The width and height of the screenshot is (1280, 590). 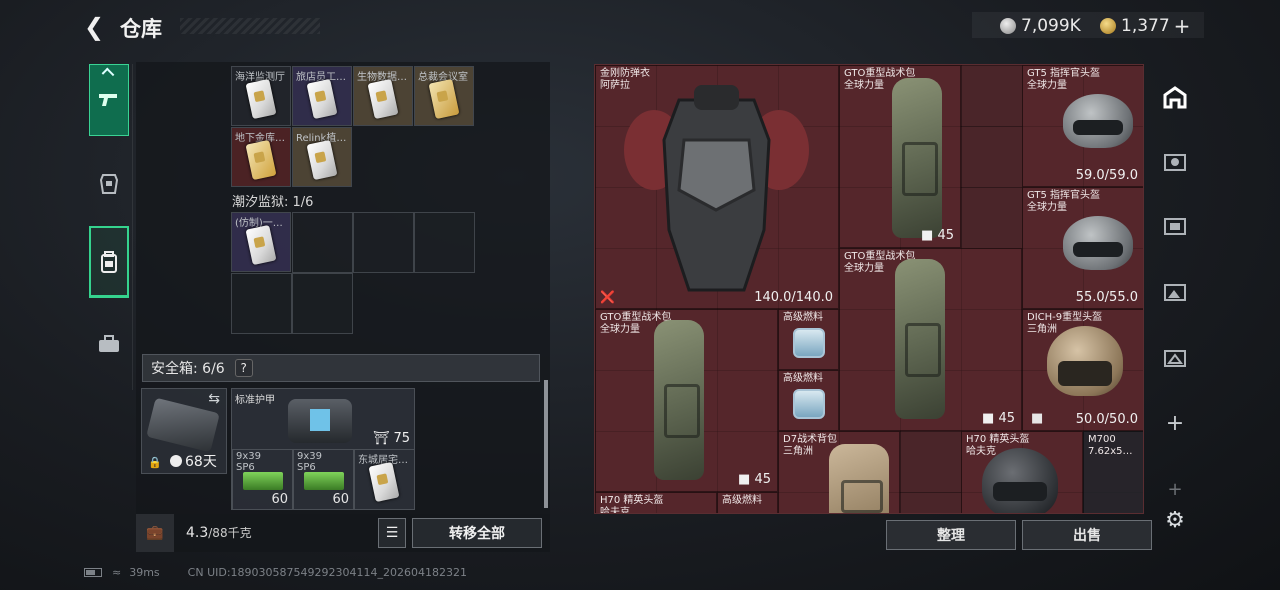 I want to click on sort-button: 整理, so click(x=951, y=535).